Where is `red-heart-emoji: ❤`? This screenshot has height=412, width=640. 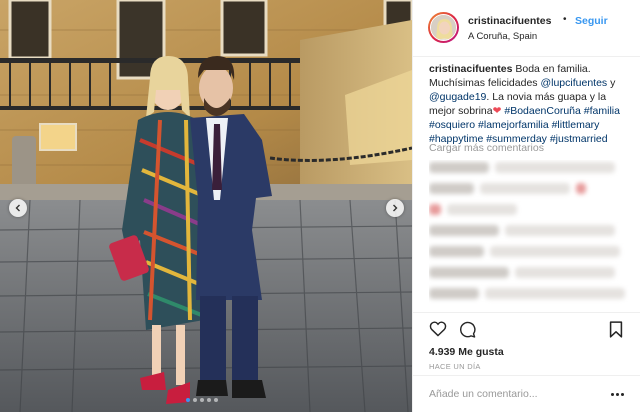
red-heart-emoji: ❤ is located at coordinates (497, 111).